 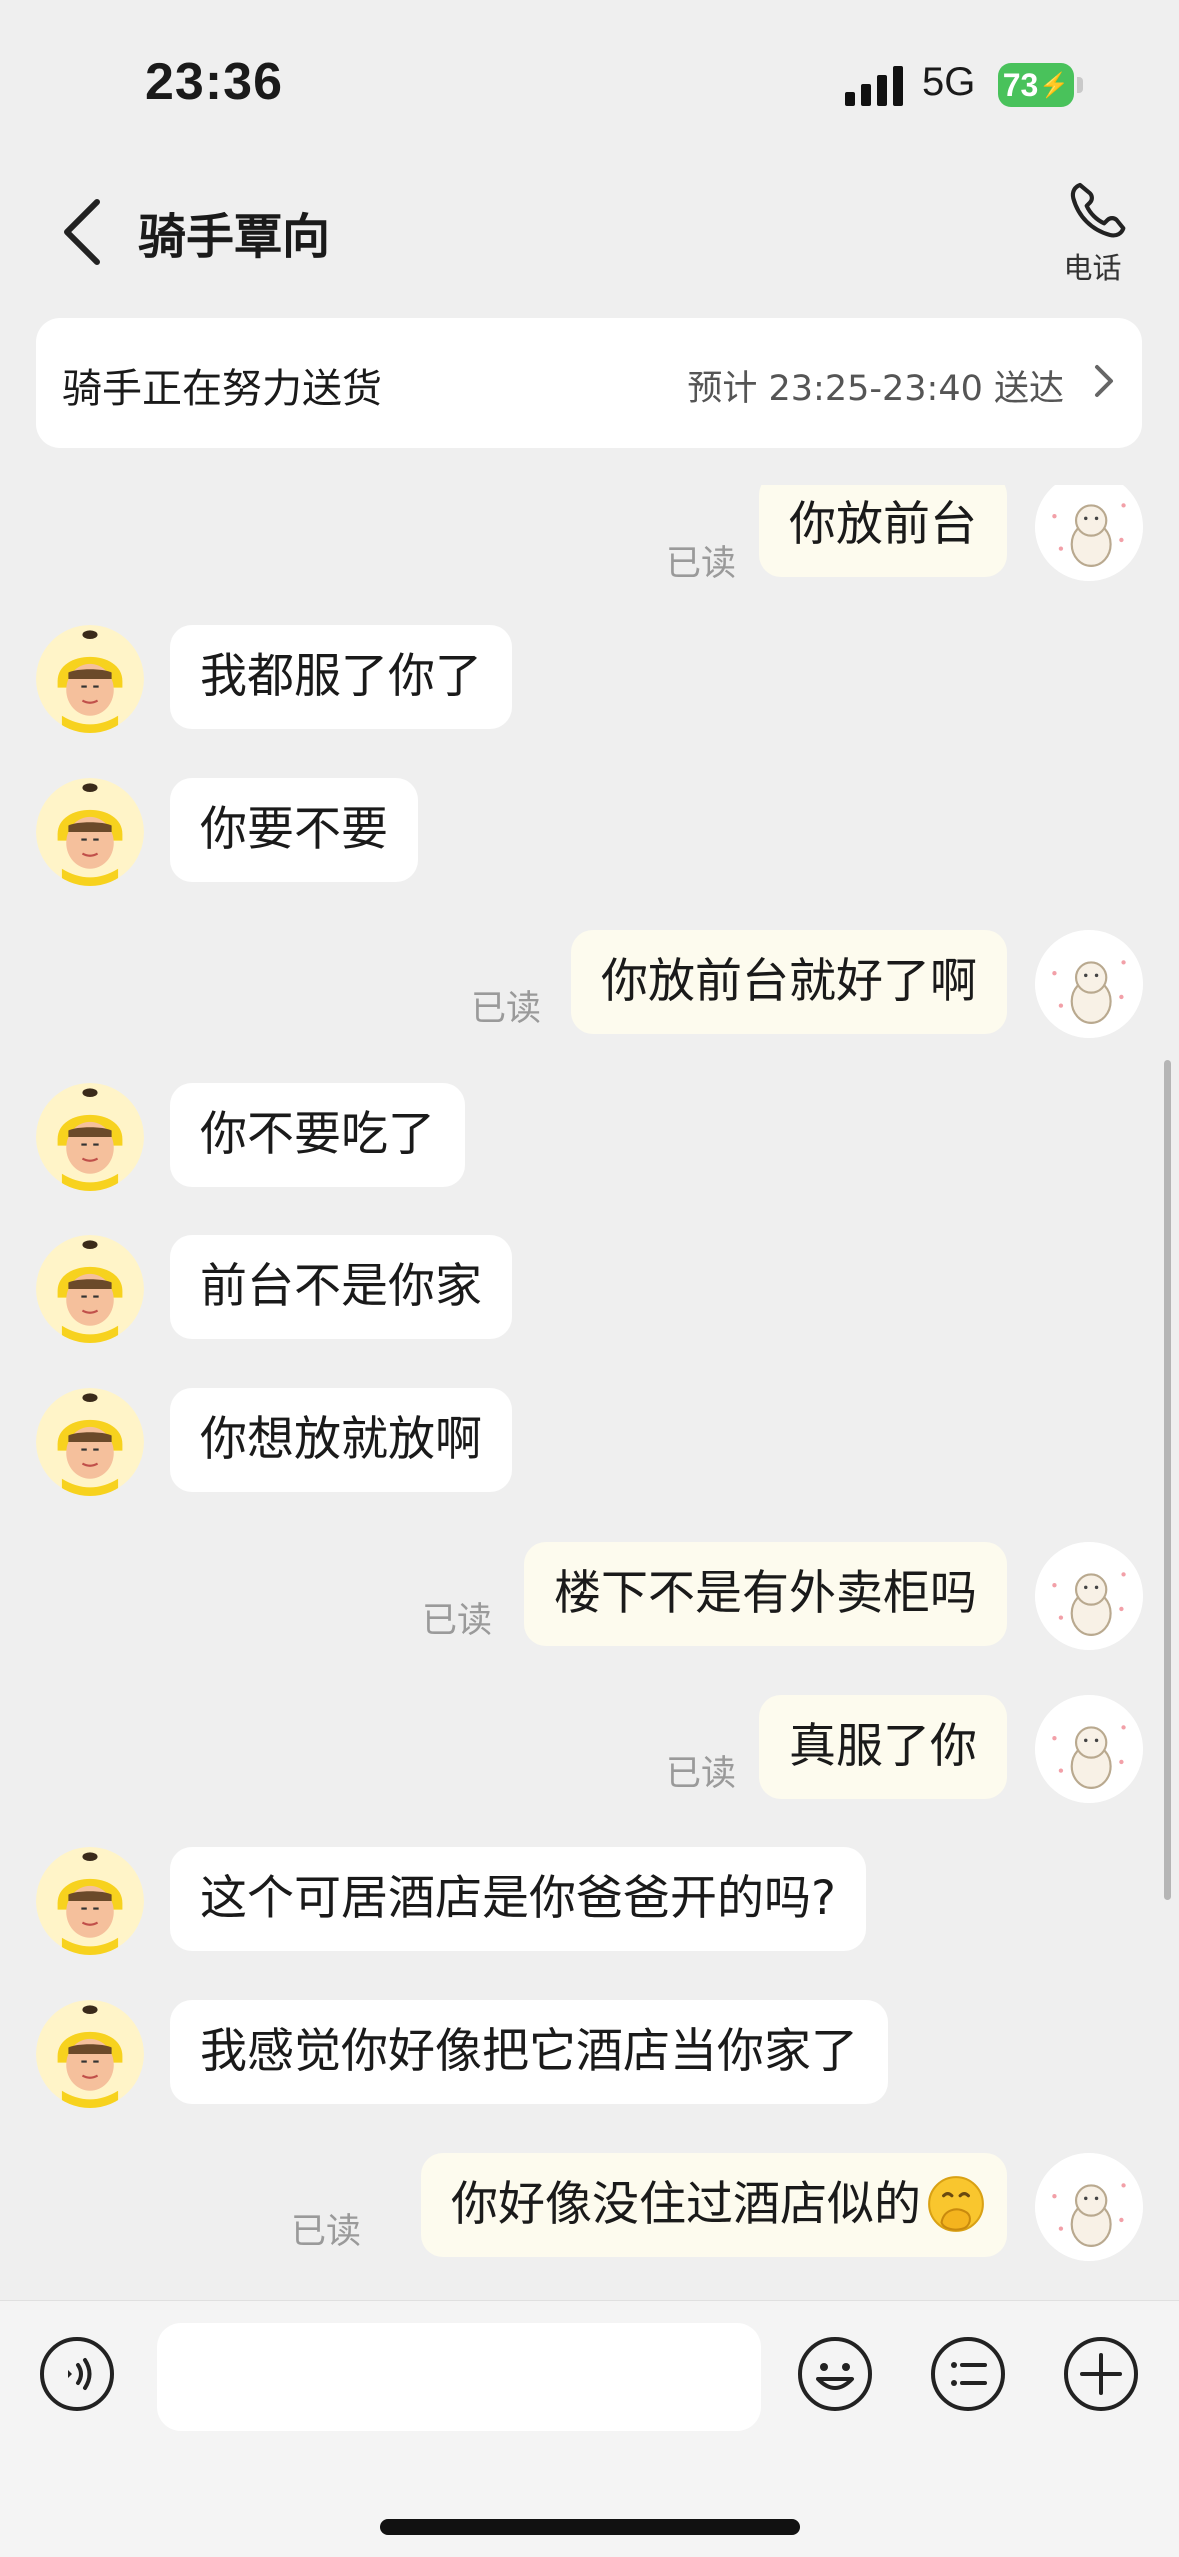 What do you see at coordinates (222, 389) in the screenshot?
I see `delivery-status-text: 骑手正在努力送货` at bounding box center [222, 389].